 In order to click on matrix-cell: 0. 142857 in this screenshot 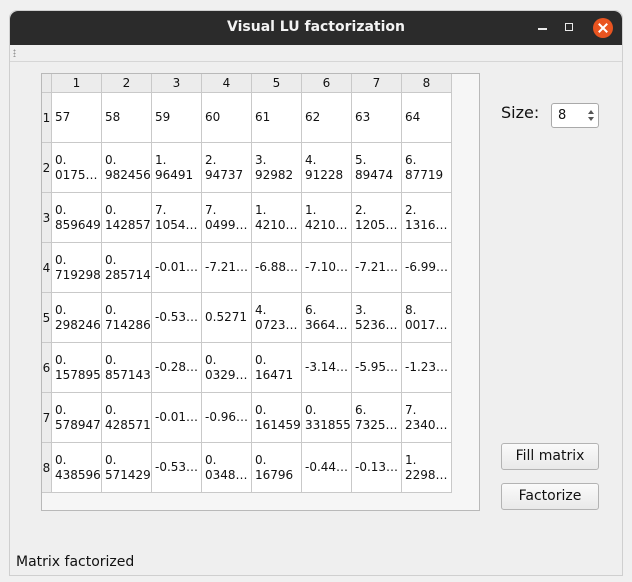, I will do `click(127, 218)`.